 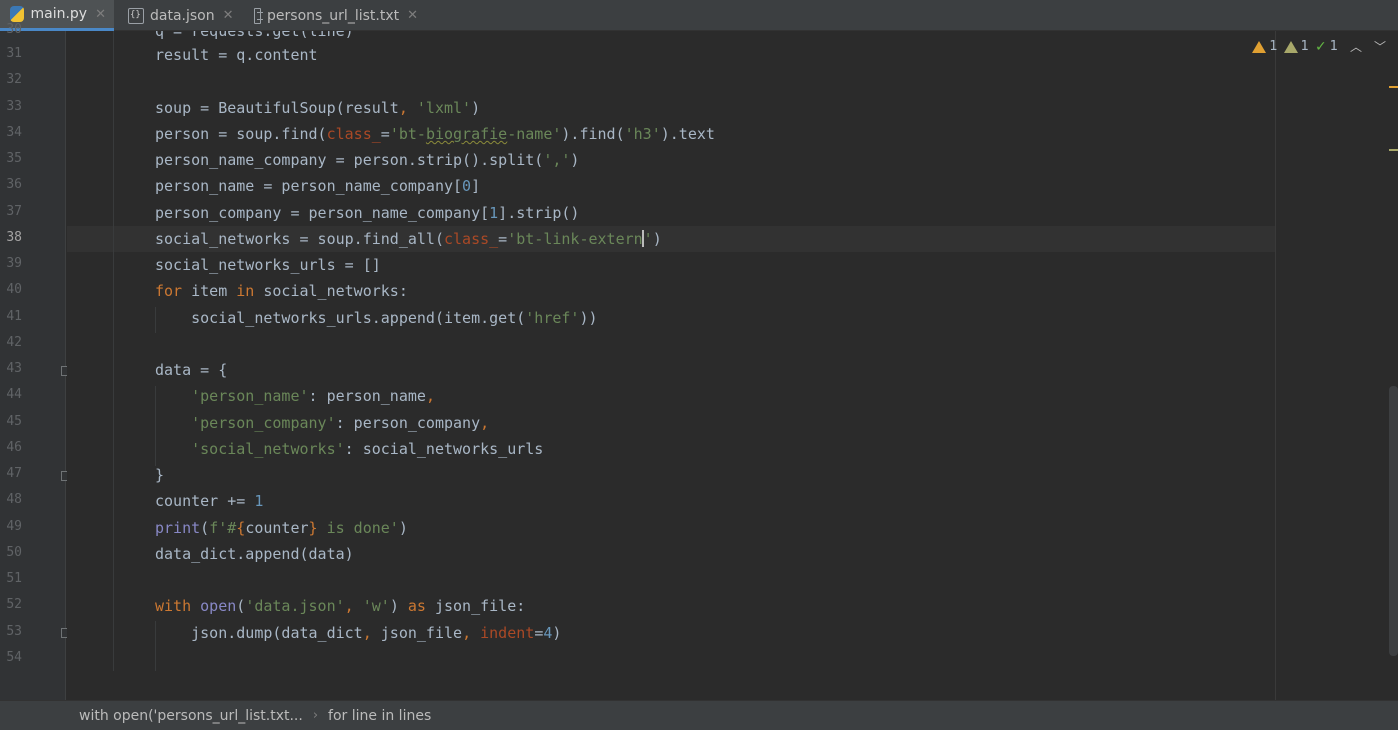 What do you see at coordinates (14, 289) in the screenshot?
I see `line-number: 40` at bounding box center [14, 289].